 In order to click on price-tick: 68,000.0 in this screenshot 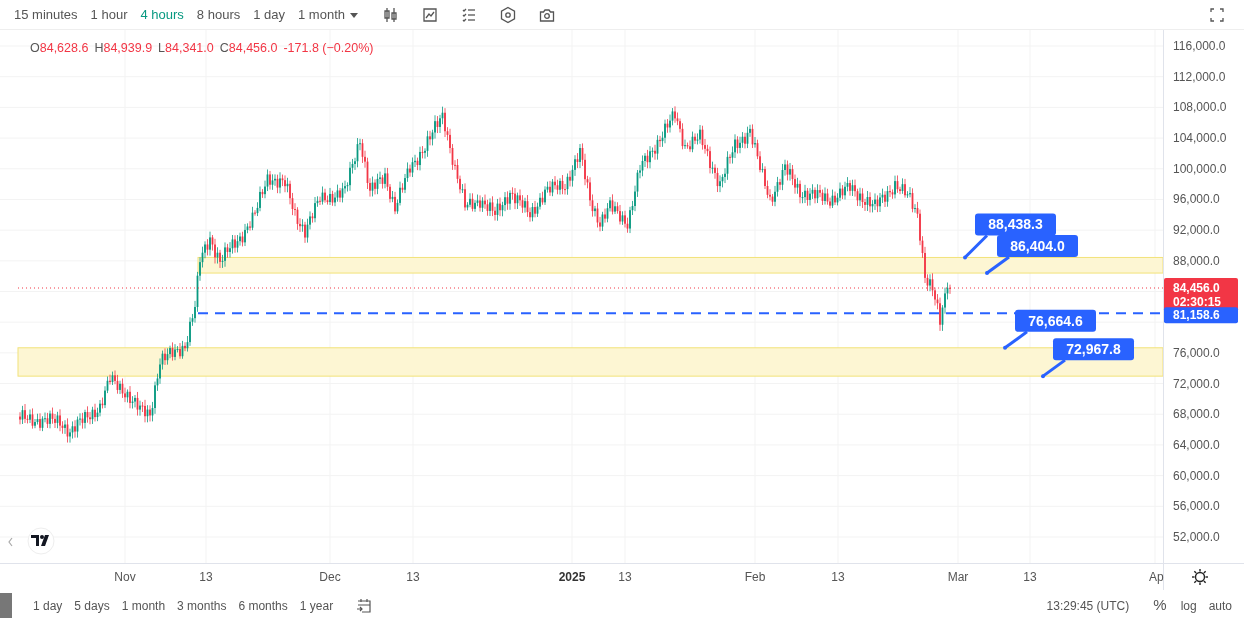, I will do `click(1196, 414)`.